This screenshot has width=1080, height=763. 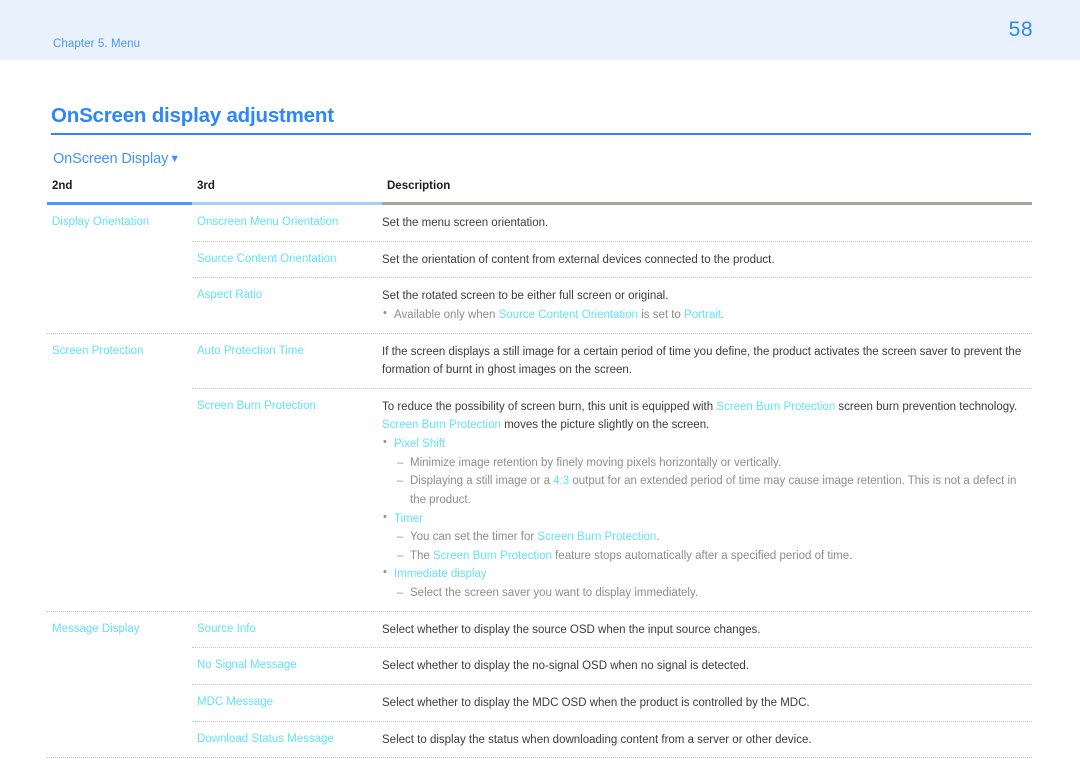 I want to click on chevron-down-icon: ▼, so click(x=175, y=158).